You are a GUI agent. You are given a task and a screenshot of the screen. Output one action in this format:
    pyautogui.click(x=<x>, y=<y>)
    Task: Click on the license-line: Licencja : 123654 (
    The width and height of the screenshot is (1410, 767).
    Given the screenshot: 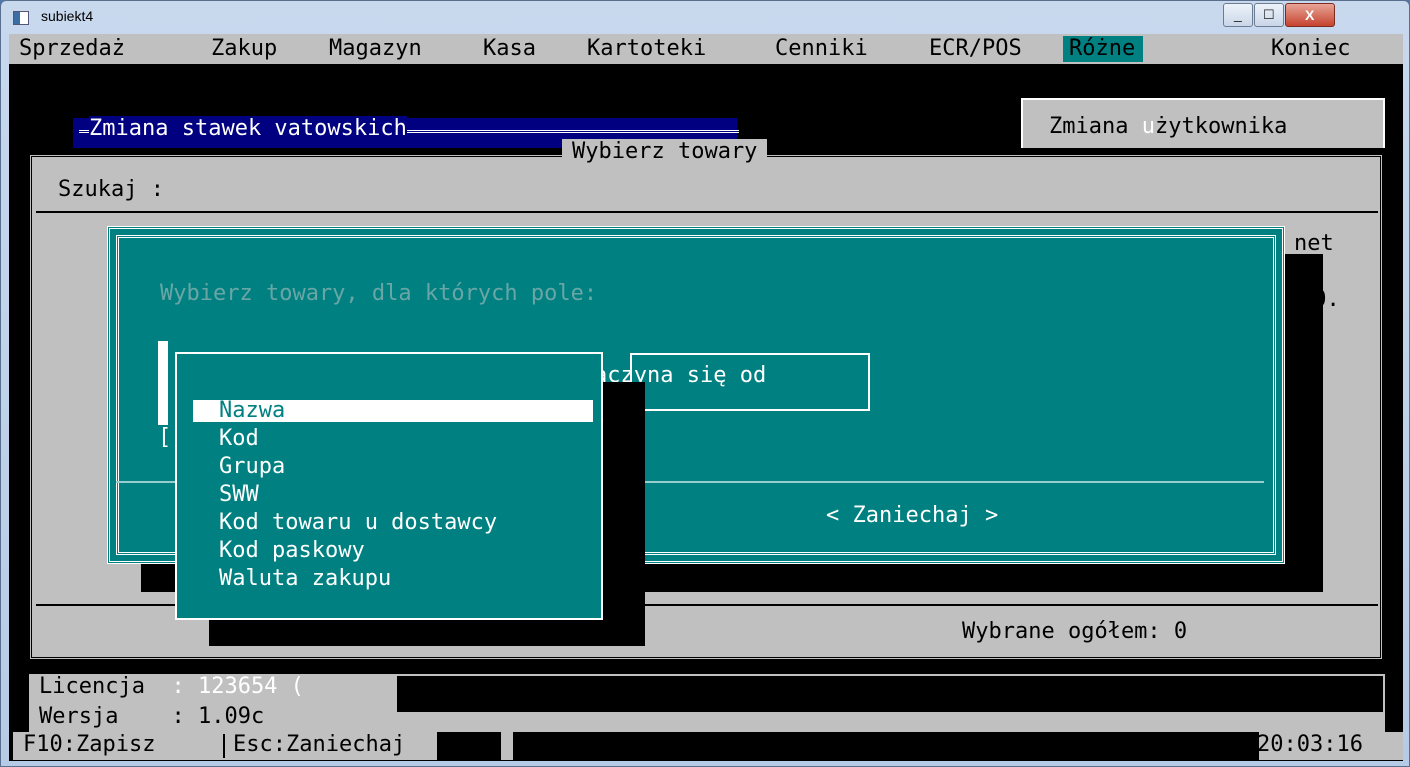 What is the action you would take?
    pyautogui.click(x=171, y=687)
    